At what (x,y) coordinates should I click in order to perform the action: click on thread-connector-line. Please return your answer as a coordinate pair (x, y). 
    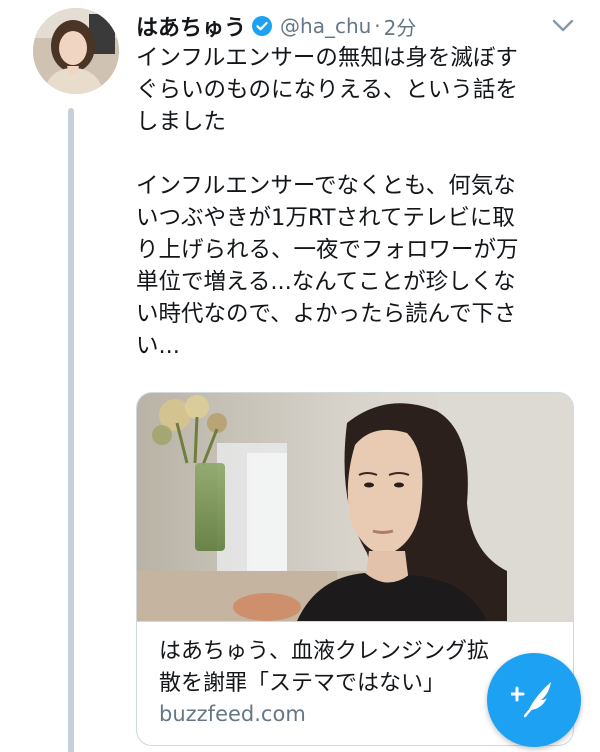
    Looking at the image, I should click on (71, 430).